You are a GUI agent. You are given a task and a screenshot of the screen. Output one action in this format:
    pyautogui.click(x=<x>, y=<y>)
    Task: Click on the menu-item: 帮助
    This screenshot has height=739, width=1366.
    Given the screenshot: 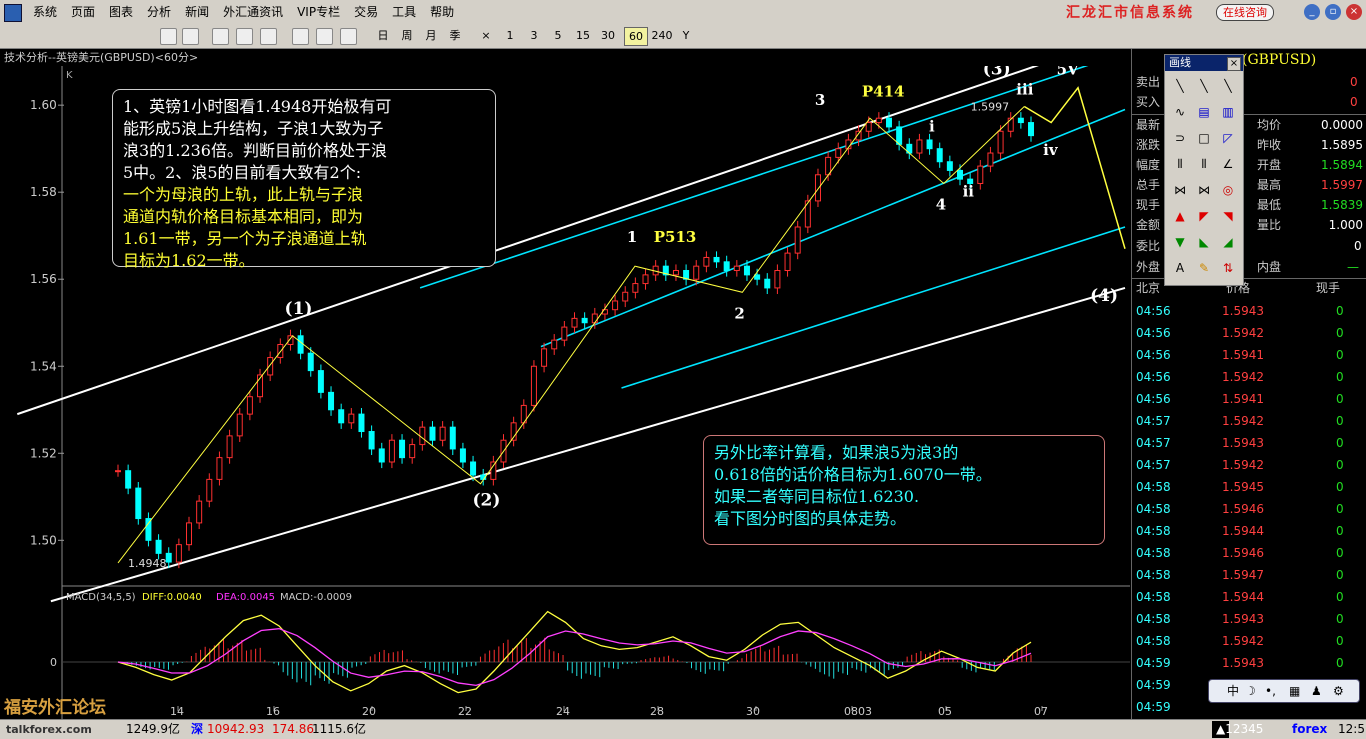 What is the action you would take?
    pyautogui.click(x=442, y=12)
    